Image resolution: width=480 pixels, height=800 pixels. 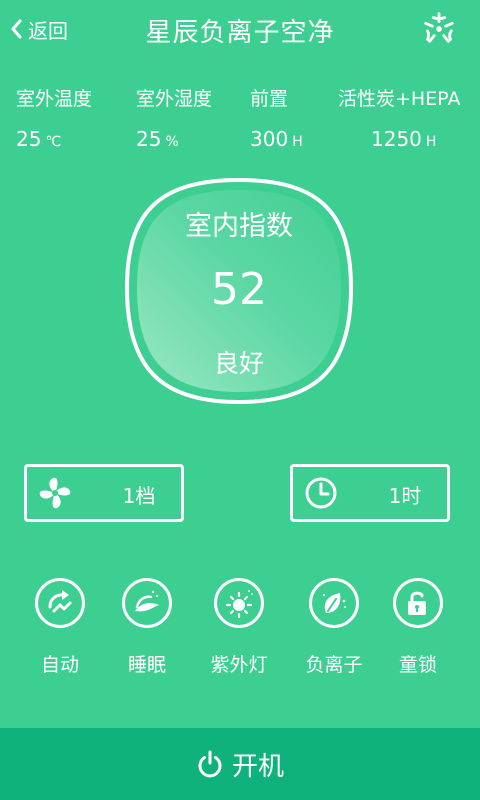 I want to click on stat-pre-filter: 前置 300 H, so click(x=276, y=117).